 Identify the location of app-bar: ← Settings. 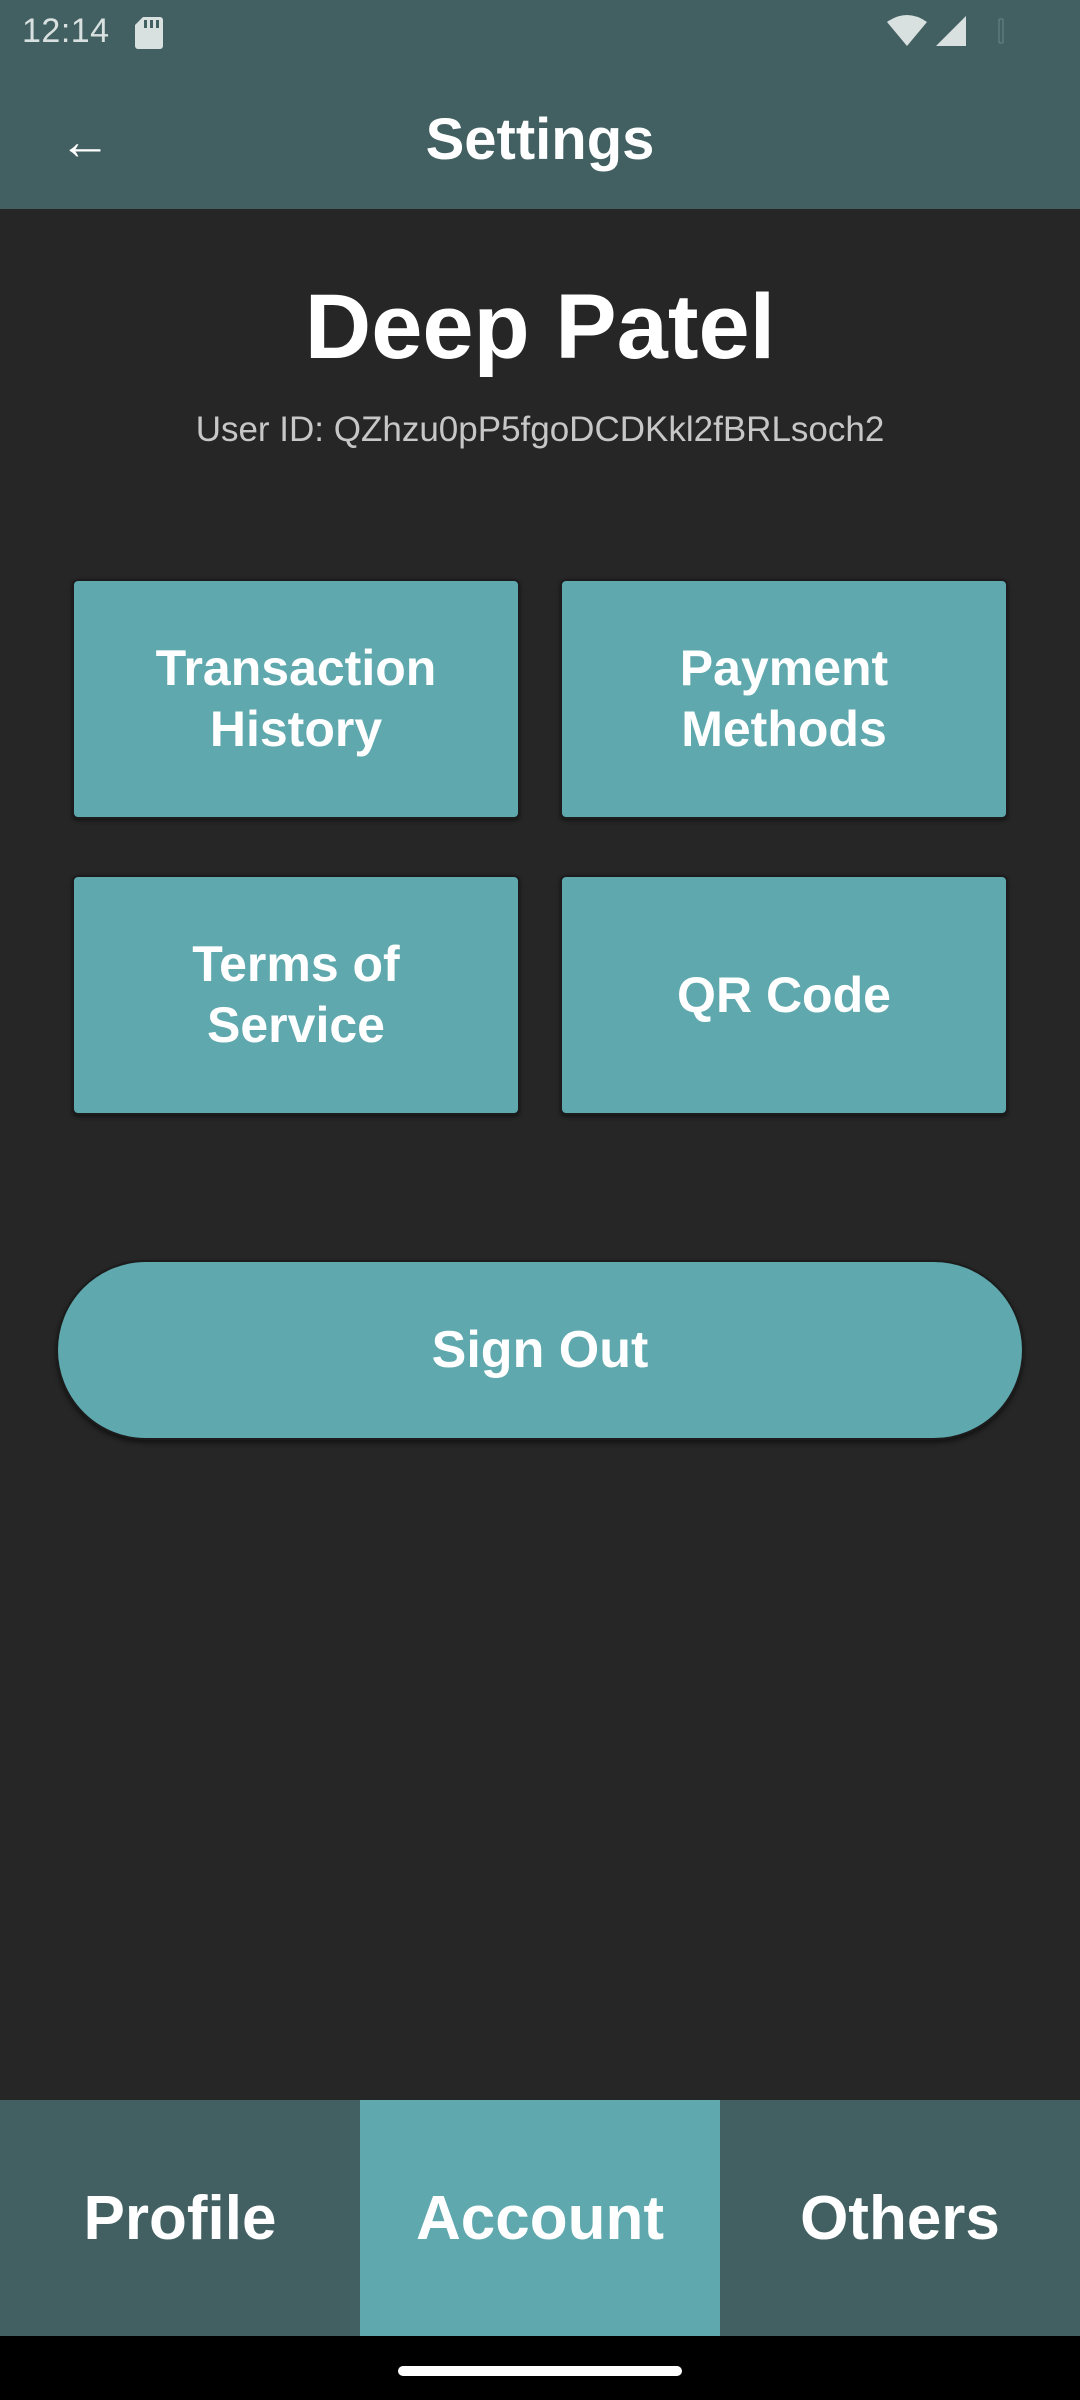
(540, 136).